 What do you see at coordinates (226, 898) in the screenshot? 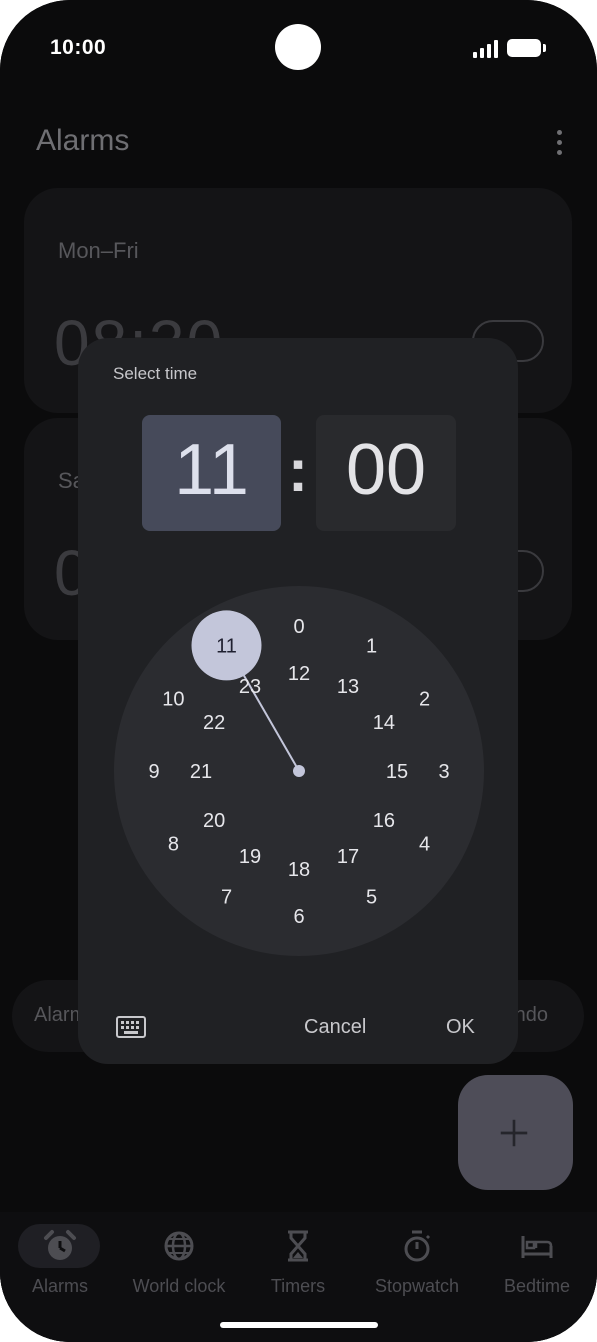
I see `dial-hour-7: 7` at bounding box center [226, 898].